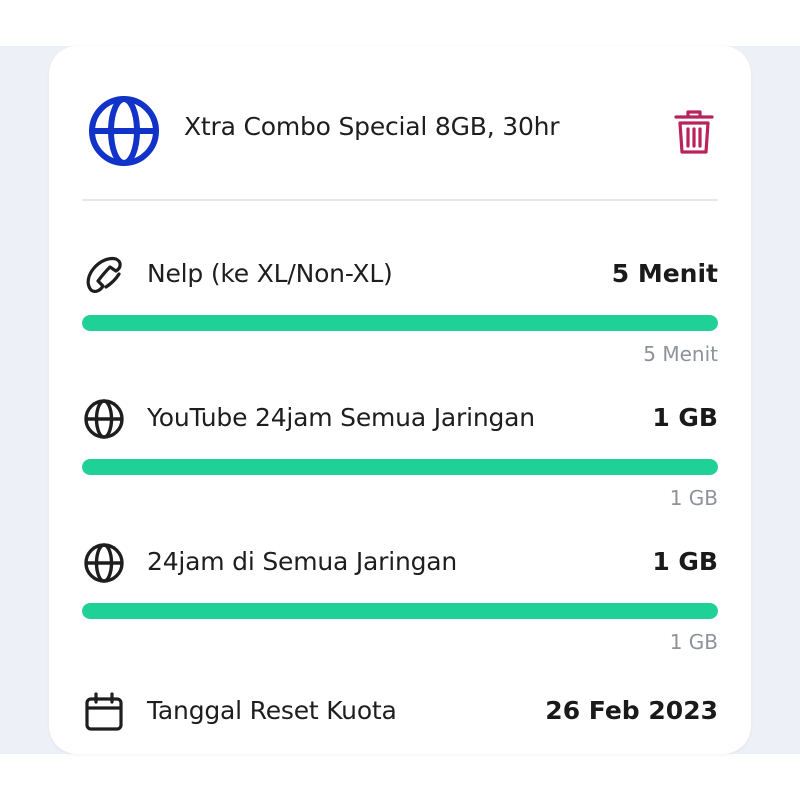  I want to click on trash-icon, so click(694, 132).